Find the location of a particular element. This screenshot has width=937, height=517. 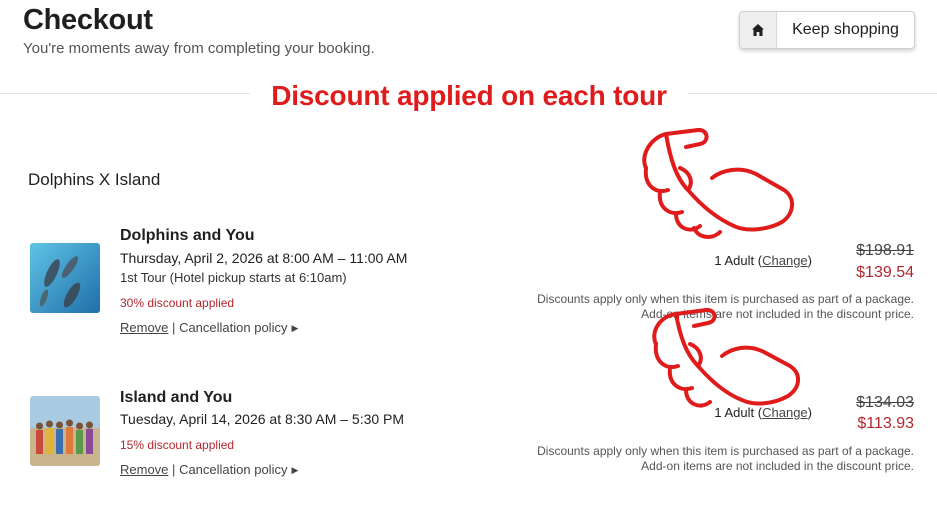

tour-discount-label: 30% discount applied is located at coordinates (177, 303).